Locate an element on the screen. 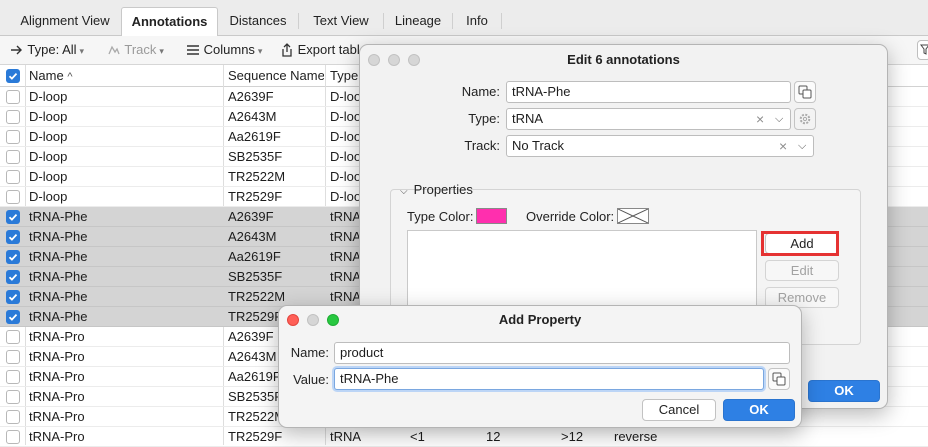 This screenshot has height=447, width=928. type-filter-label: Type: All is located at coordinates (52, 49).